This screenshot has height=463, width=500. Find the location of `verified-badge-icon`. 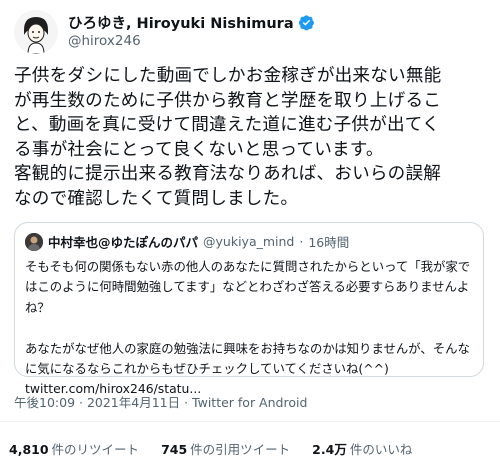

verified-badge-icon is located at coordinates (306, 22).